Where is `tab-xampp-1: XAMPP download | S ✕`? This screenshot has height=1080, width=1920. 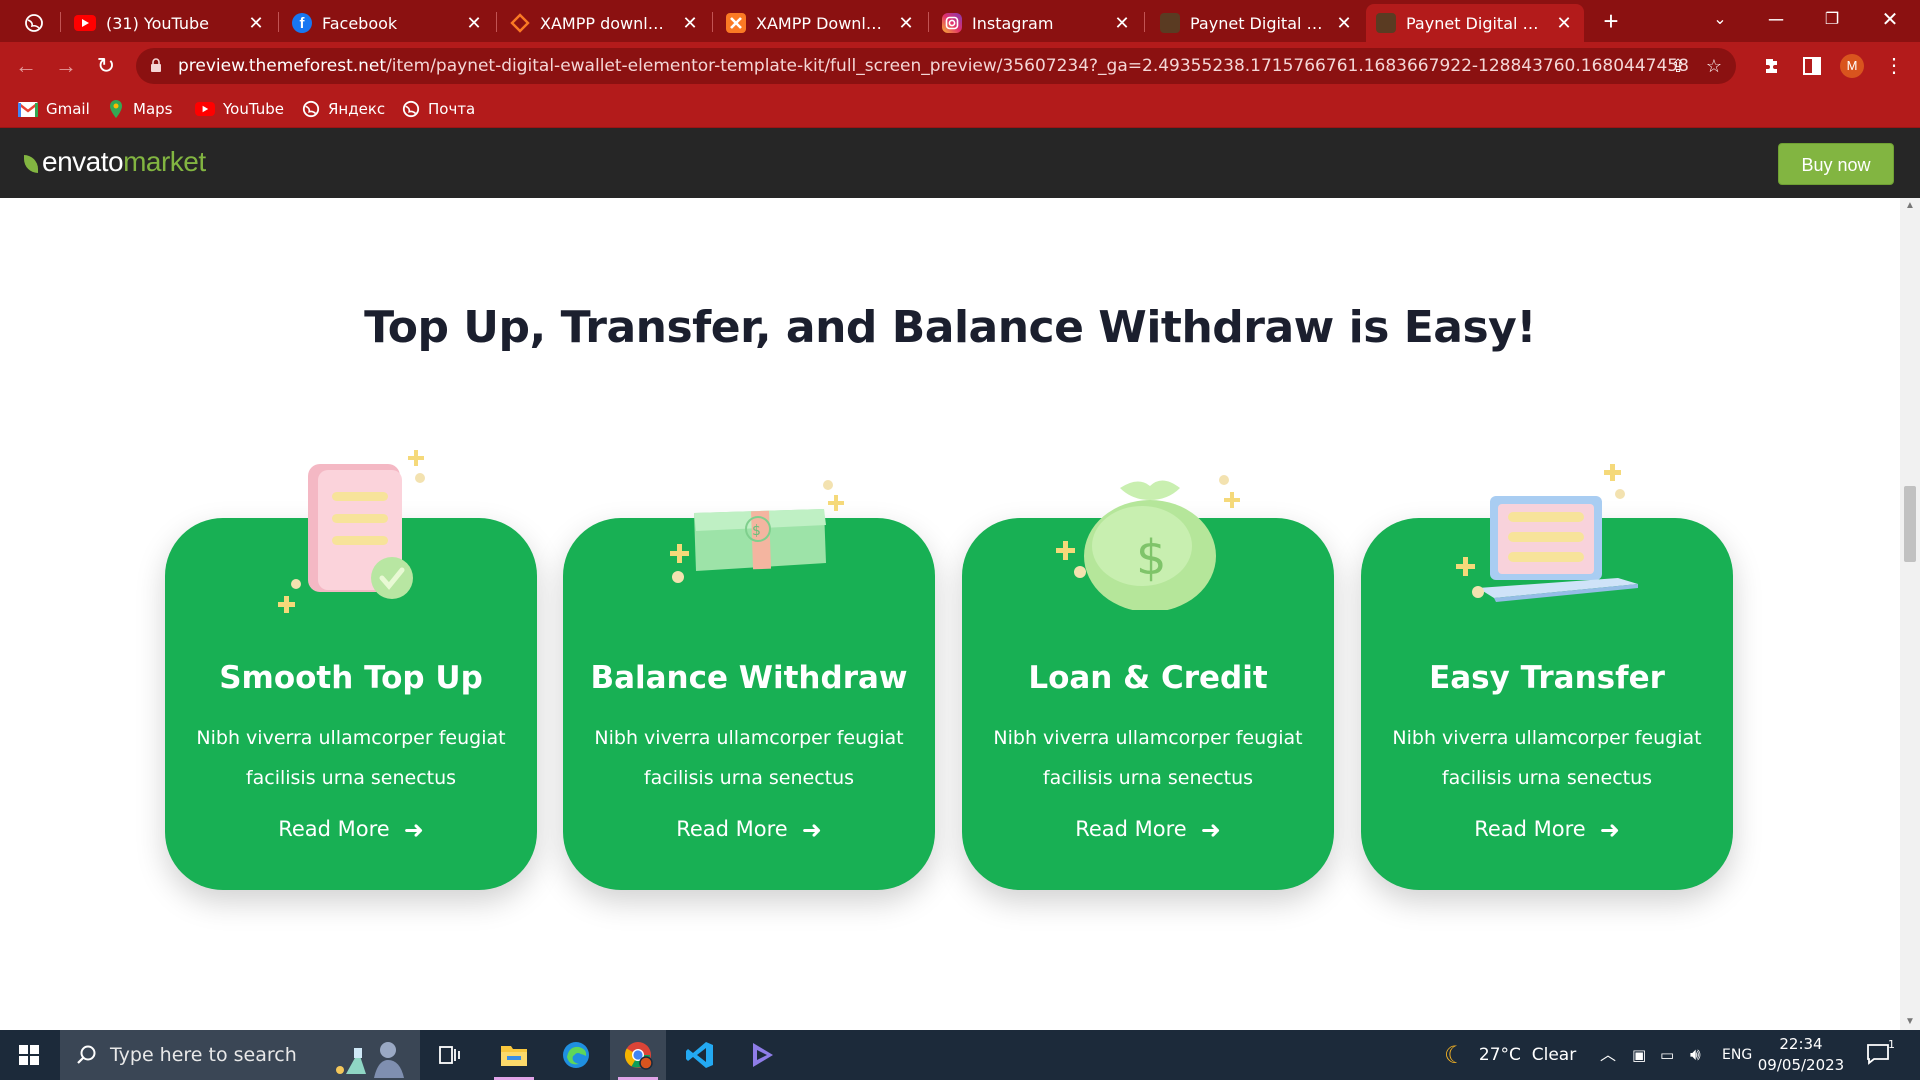 tab-xampp-1: XAMPP download | S ✕ is located at coordinates (605, 23).